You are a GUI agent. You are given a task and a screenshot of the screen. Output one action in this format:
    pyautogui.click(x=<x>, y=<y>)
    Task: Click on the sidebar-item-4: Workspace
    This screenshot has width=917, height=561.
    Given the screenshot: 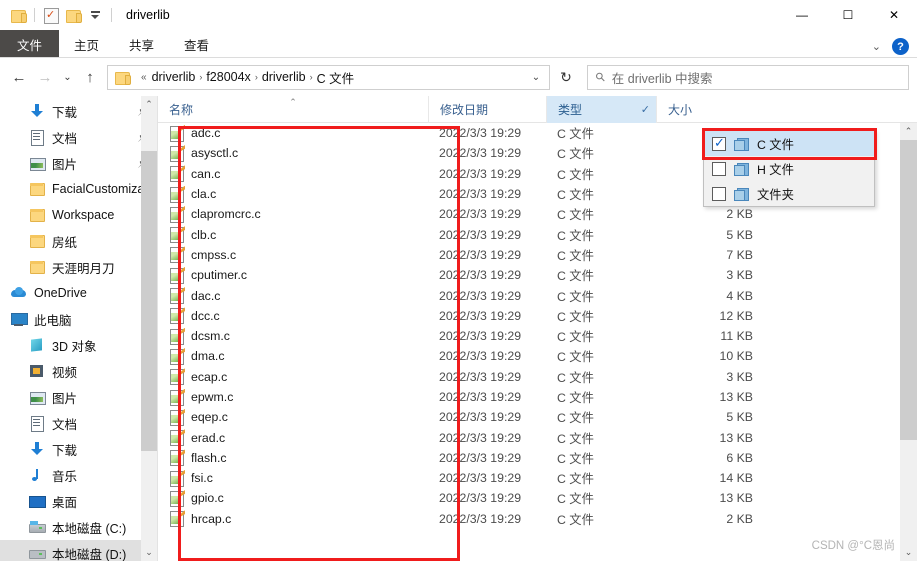 What is the action you would take?
    pyautogui.click(x=78, y=215)
    